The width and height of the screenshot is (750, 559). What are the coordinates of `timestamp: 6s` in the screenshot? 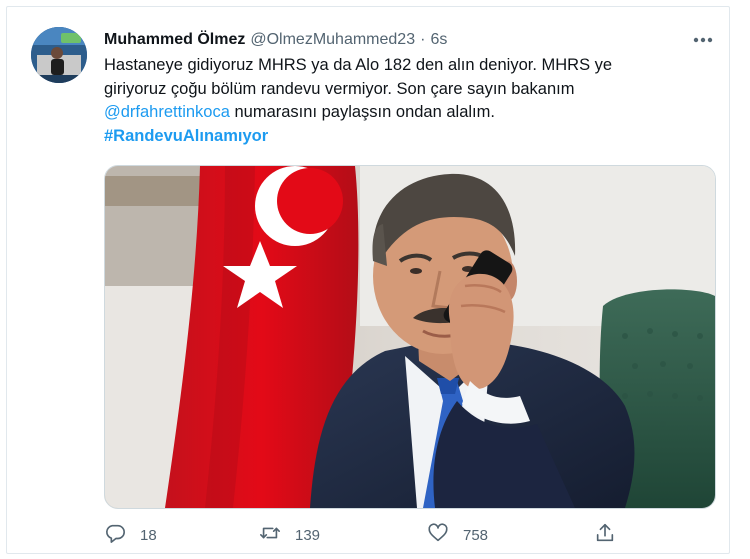 It's located at (438, 40).